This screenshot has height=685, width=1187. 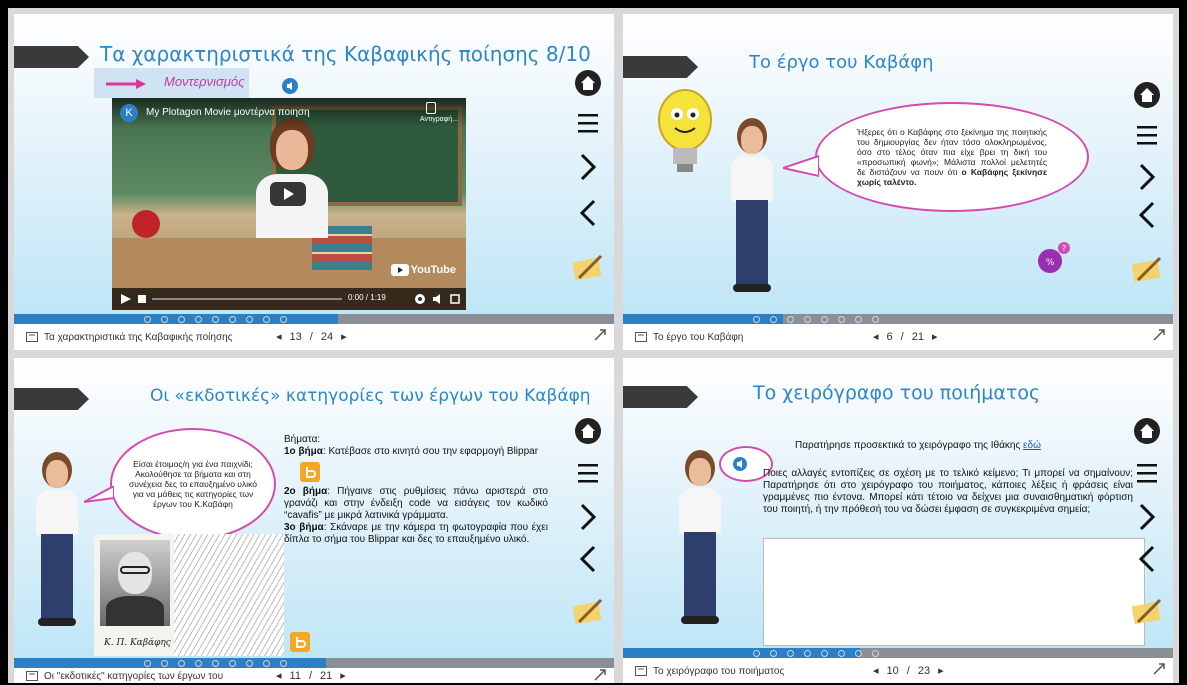 I want to click on youtube-wordmark: YouTube, so click(x=433, y=270).